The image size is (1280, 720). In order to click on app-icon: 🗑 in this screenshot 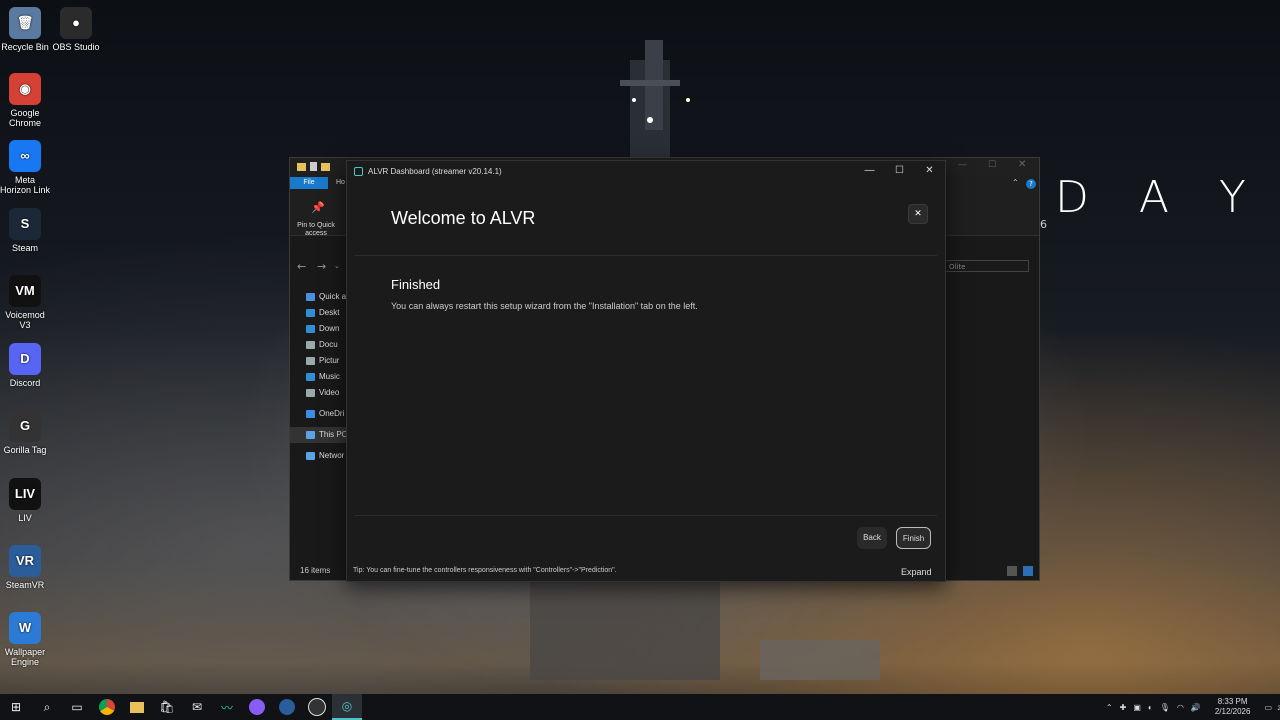, I will do `click(25, 23)`.